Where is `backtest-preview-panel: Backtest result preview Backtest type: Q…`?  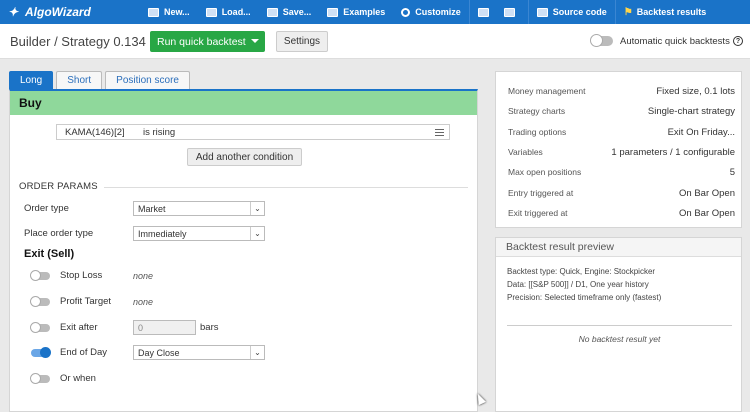
backtest-preview-panel: Backtest result preview Backtest type: Q… is located at coordinates (618, 324).